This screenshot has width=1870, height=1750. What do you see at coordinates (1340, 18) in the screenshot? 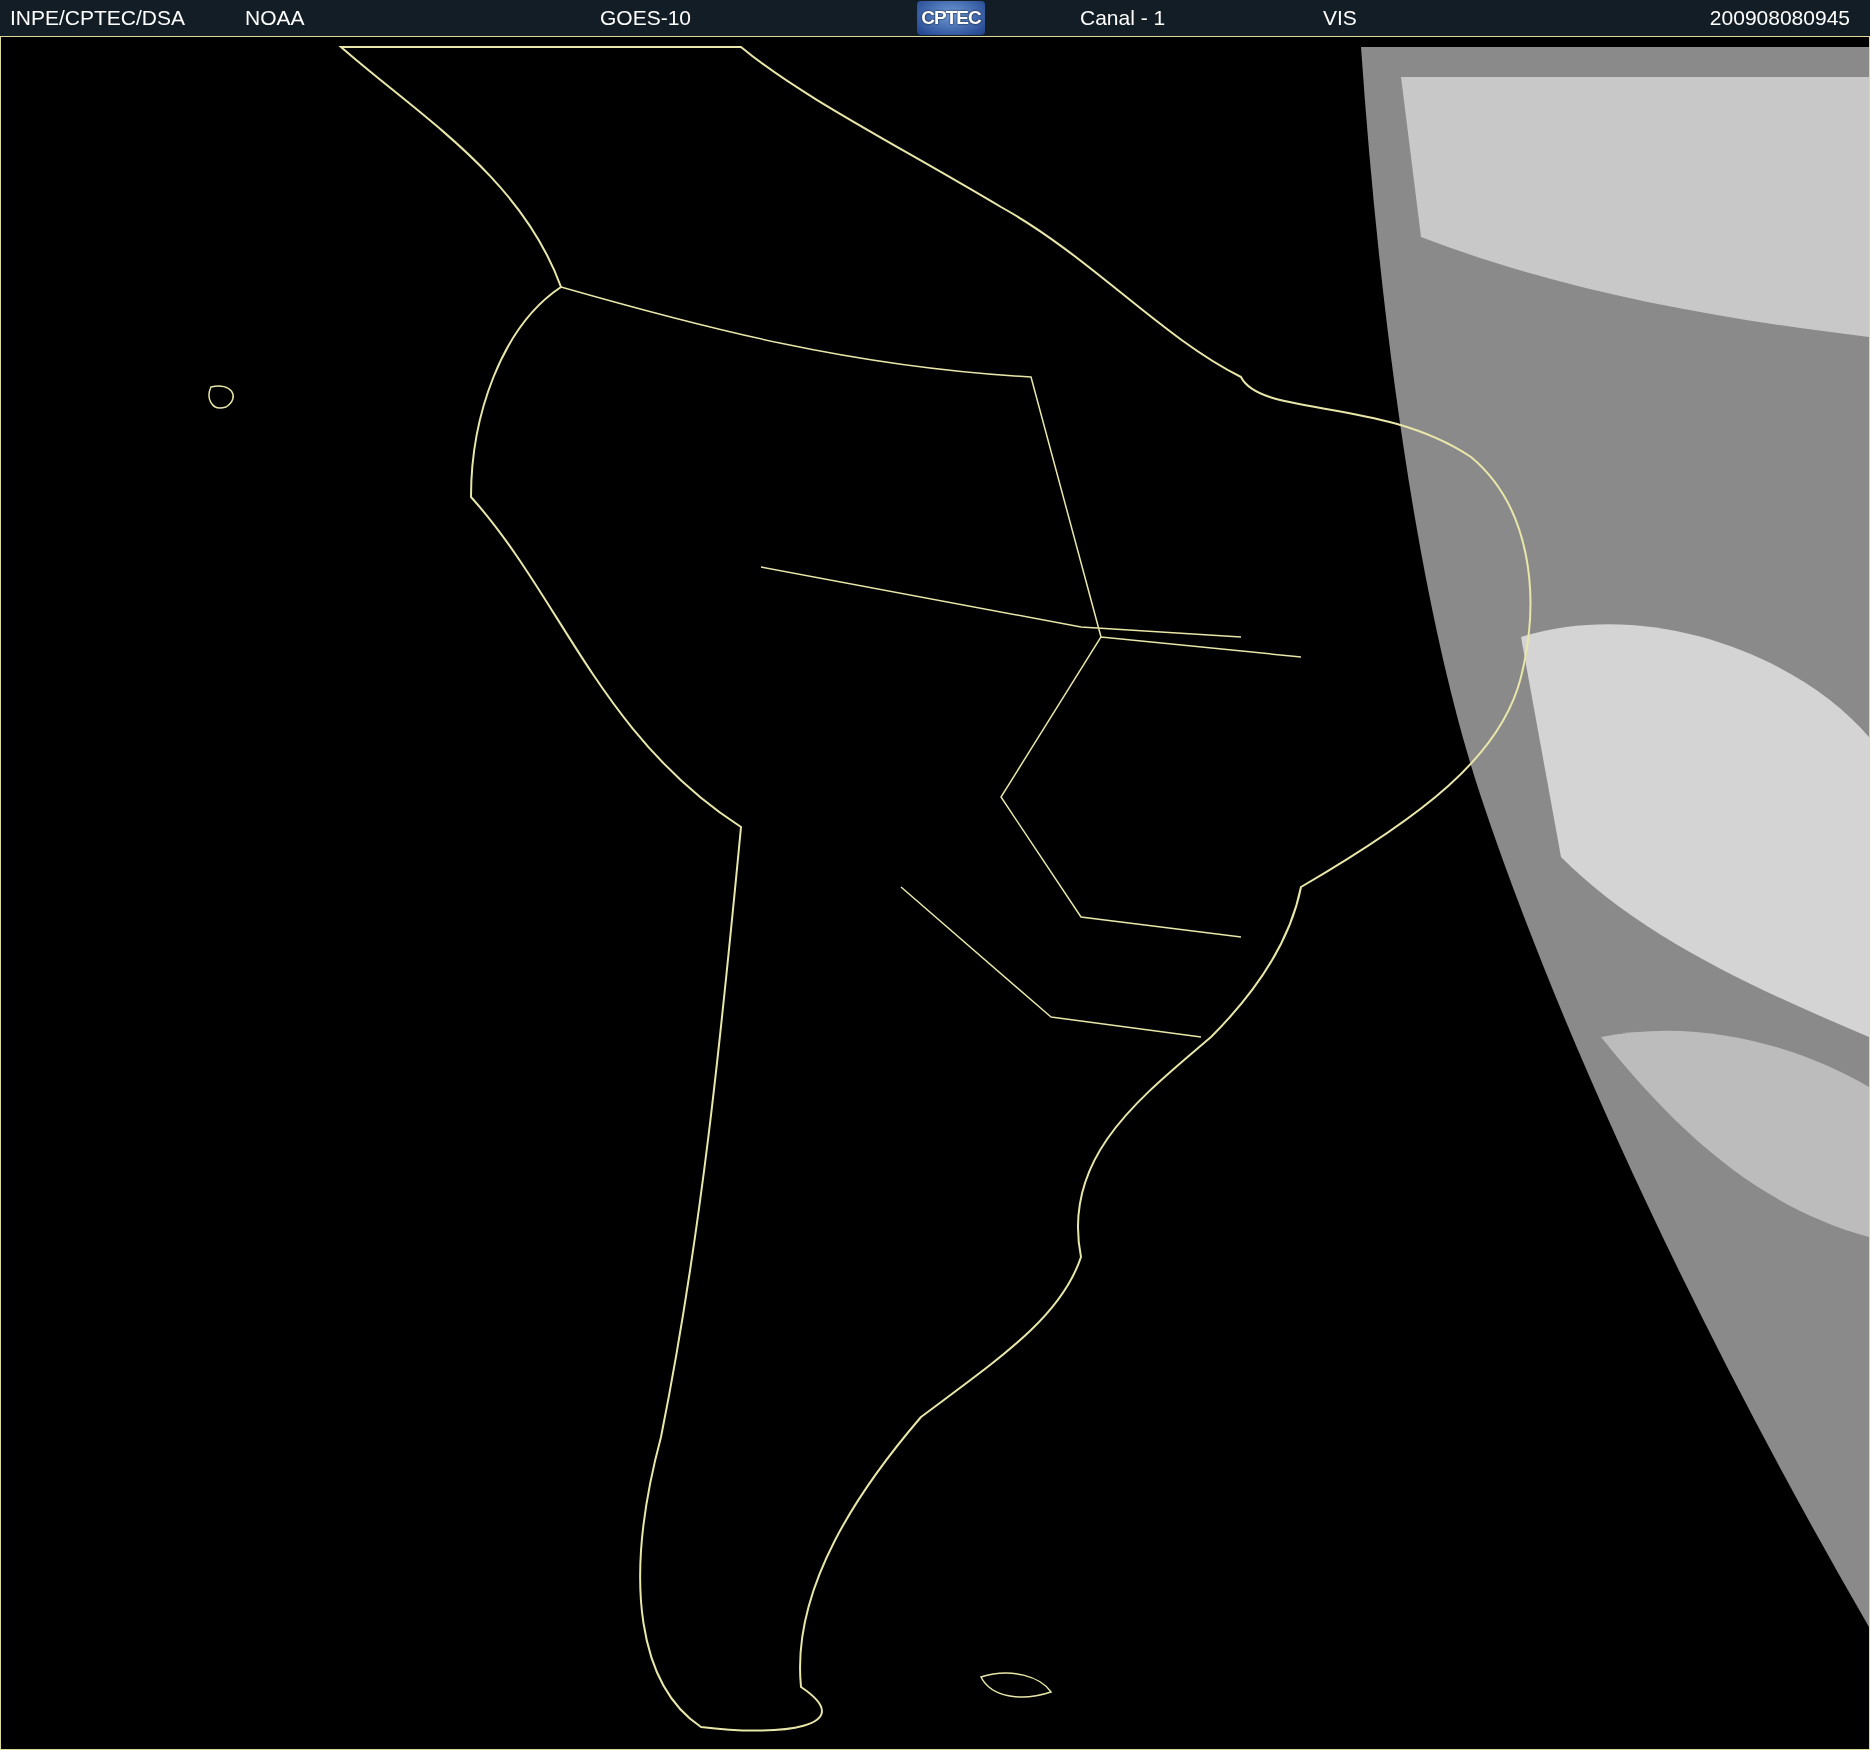
I see `header-label: VIS` at bounding box center [1340, 18].